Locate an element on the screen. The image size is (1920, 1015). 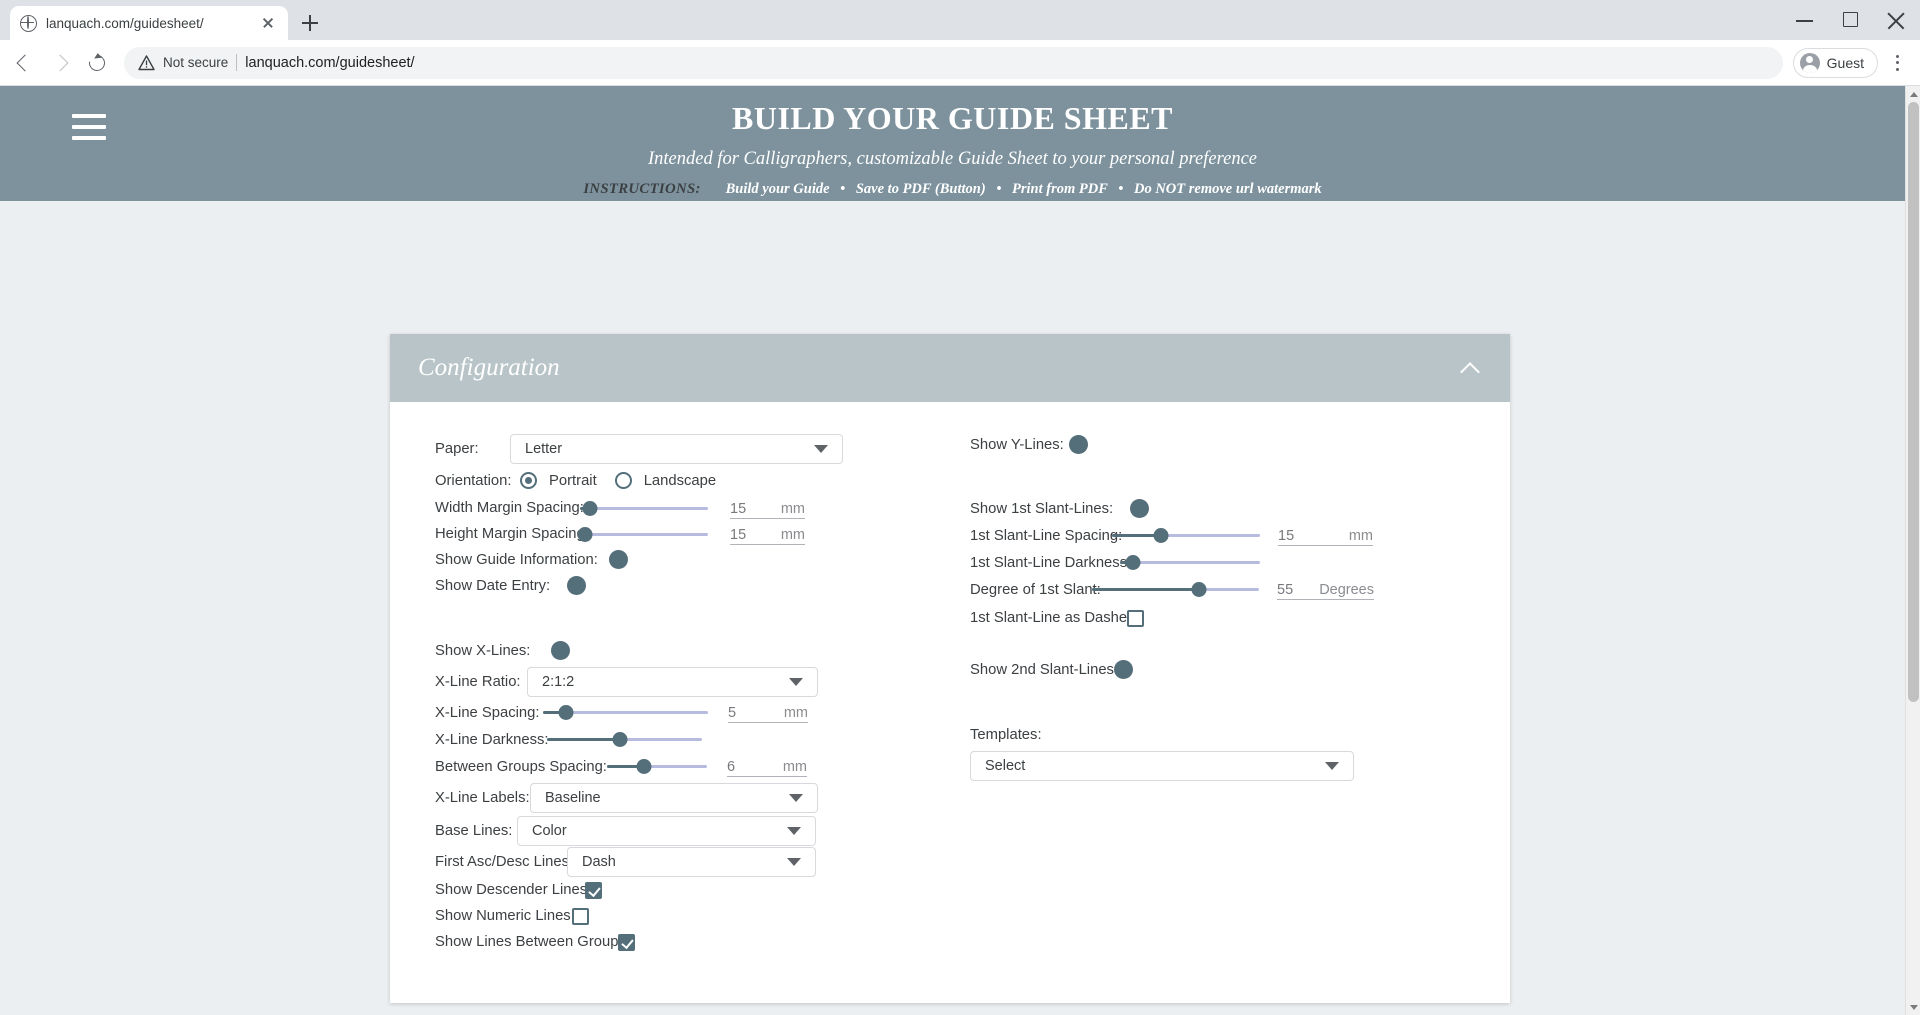
degree-1st-slant-unit: Degrees is located at coordinates (1346, 590).